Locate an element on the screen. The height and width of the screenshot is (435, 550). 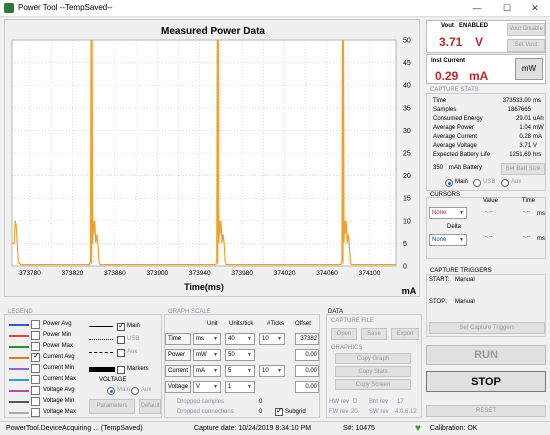
scale-offset-input: 37382 is located at coordinates (307, 339).